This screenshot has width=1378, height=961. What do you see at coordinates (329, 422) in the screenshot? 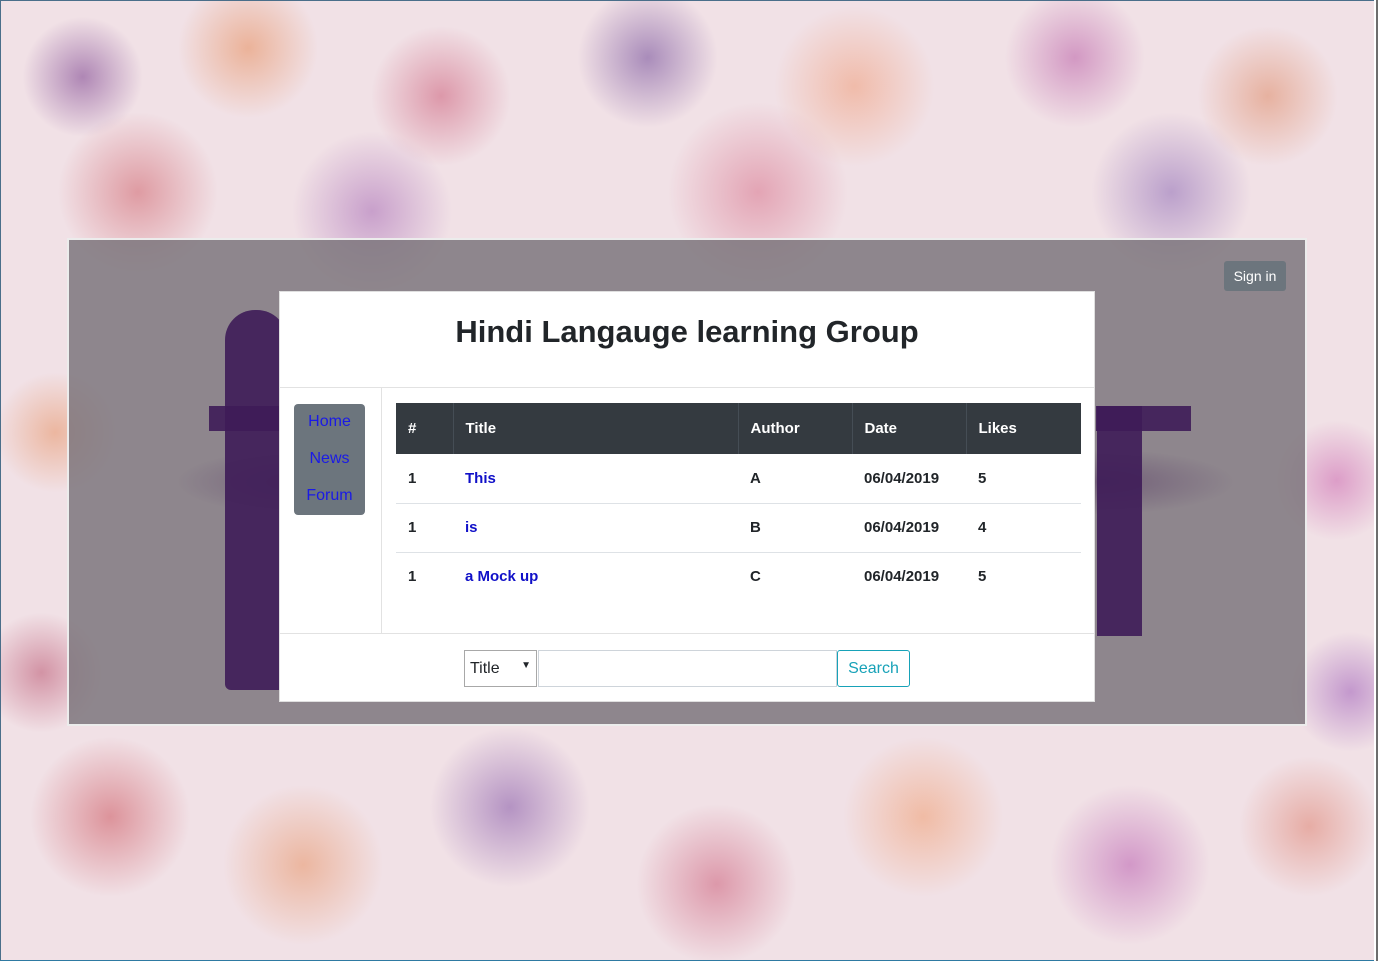
I see `nav-link-home: Home` at bounding box center [329, 422].